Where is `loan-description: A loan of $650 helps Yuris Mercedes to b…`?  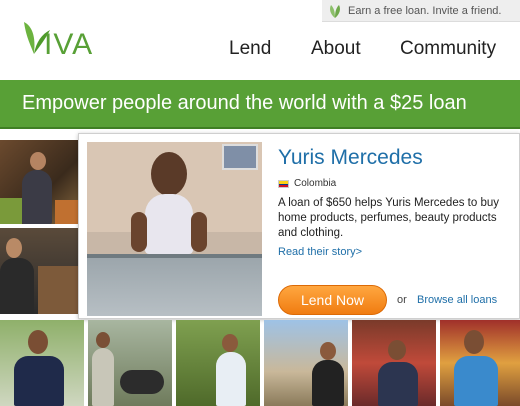 loan-description: A loan of $650 helps Yuris Mercedes to b… is located at coordinates (388, 218).